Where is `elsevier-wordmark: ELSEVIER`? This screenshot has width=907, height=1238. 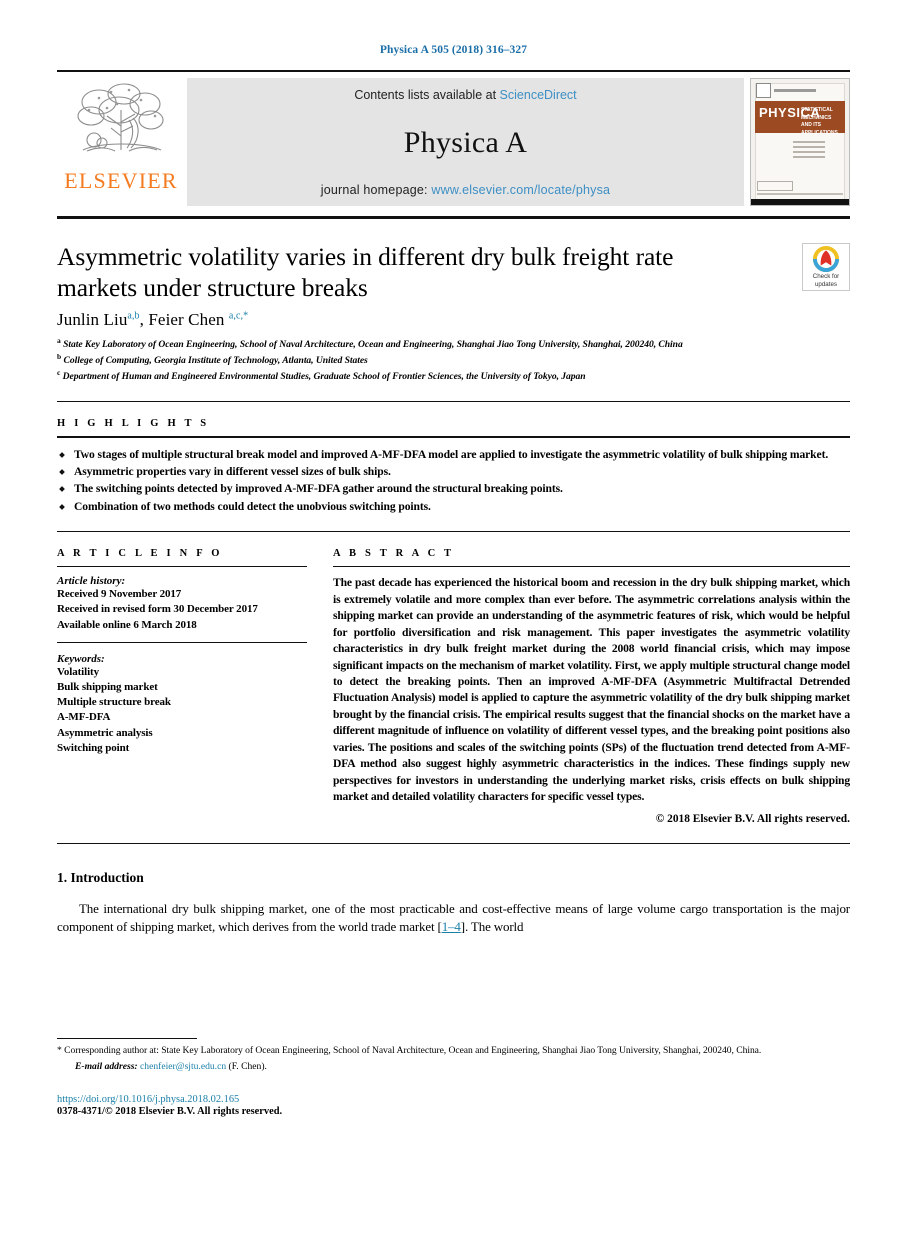 elsevier-wordmark: ELSEVIER is located at coordinates (121, 180).